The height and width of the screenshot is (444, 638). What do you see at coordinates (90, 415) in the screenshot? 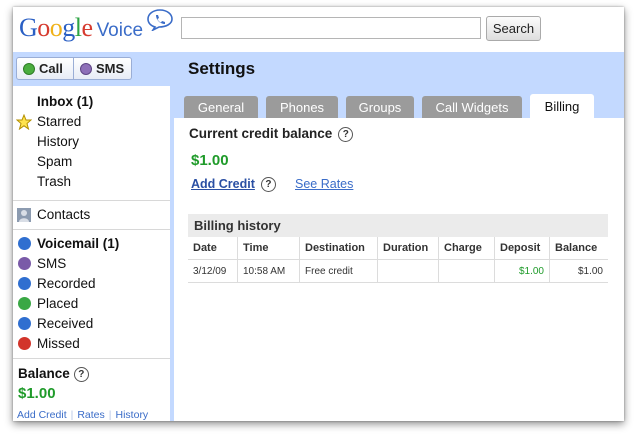
I see `rates-link: Rates` at bounding box center [90, 415].